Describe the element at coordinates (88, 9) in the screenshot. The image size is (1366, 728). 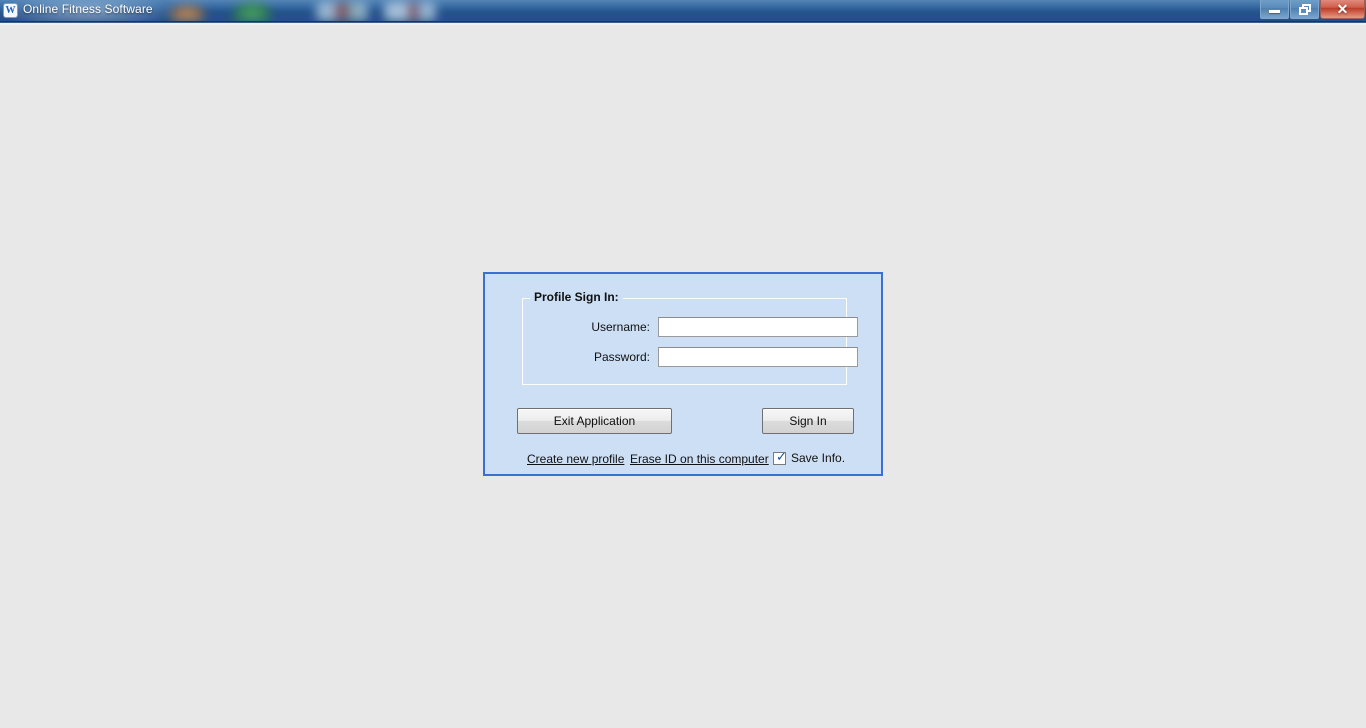
I see `window-title: Online Fitness Software` at that location.